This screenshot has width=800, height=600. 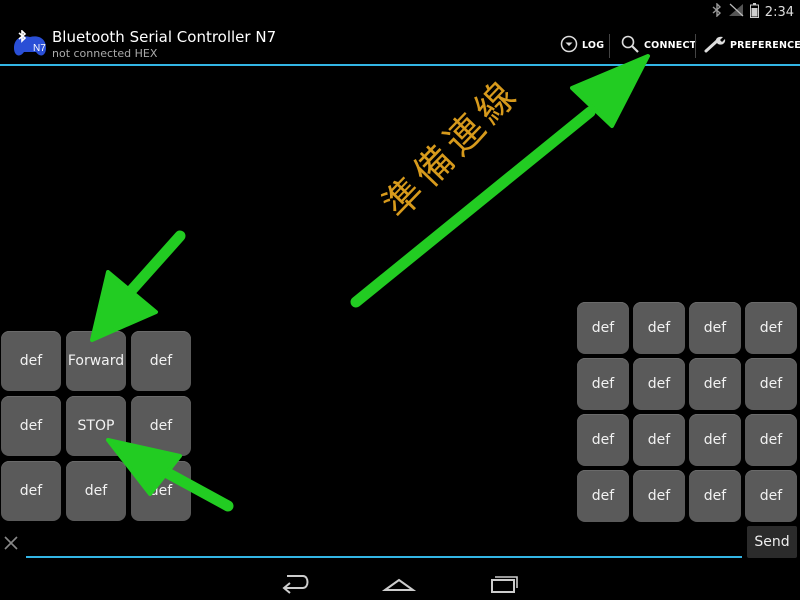 What do you see at coordinates (96, 426) in the screenshot?
I see `stop-button: STOP` at bounding box center [96, 426].